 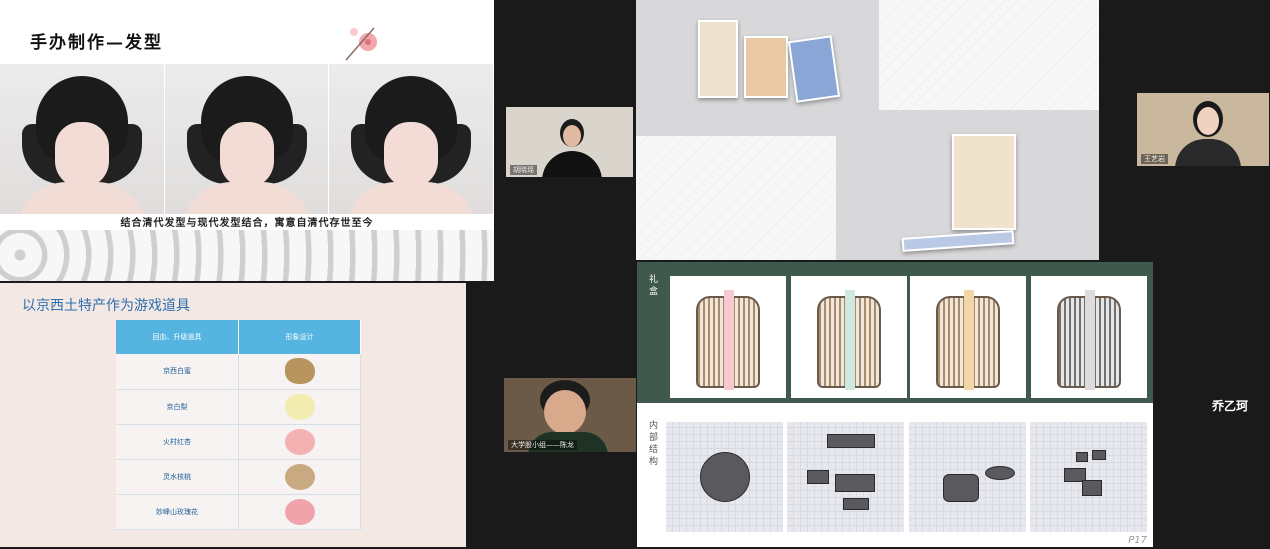 I want to click on section-label: 内, so click(x=654, y=426).